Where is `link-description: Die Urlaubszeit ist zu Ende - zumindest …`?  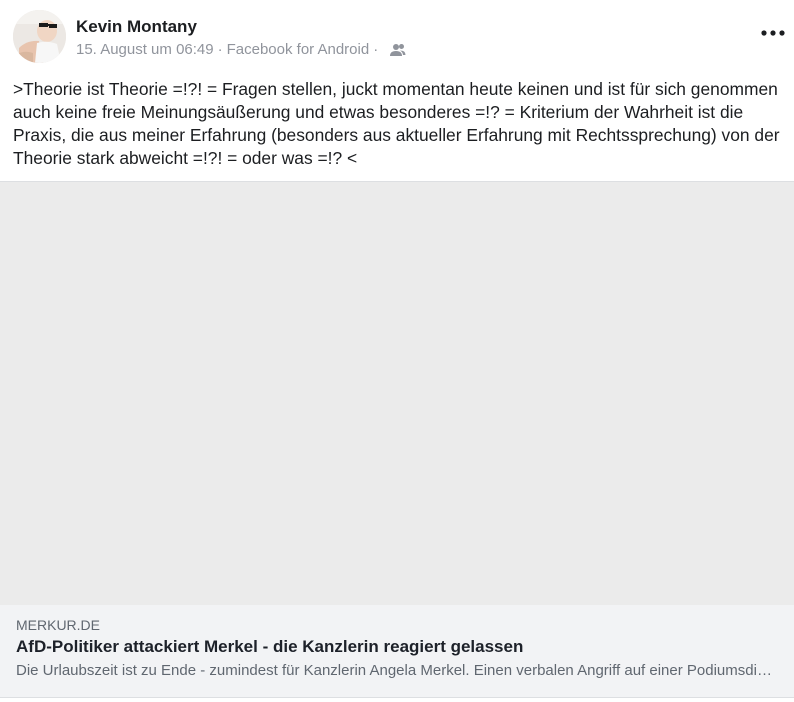
link-description: Die Urlaubszeit ist zu Ende - zumindest … is located at coordinates (397, 670).